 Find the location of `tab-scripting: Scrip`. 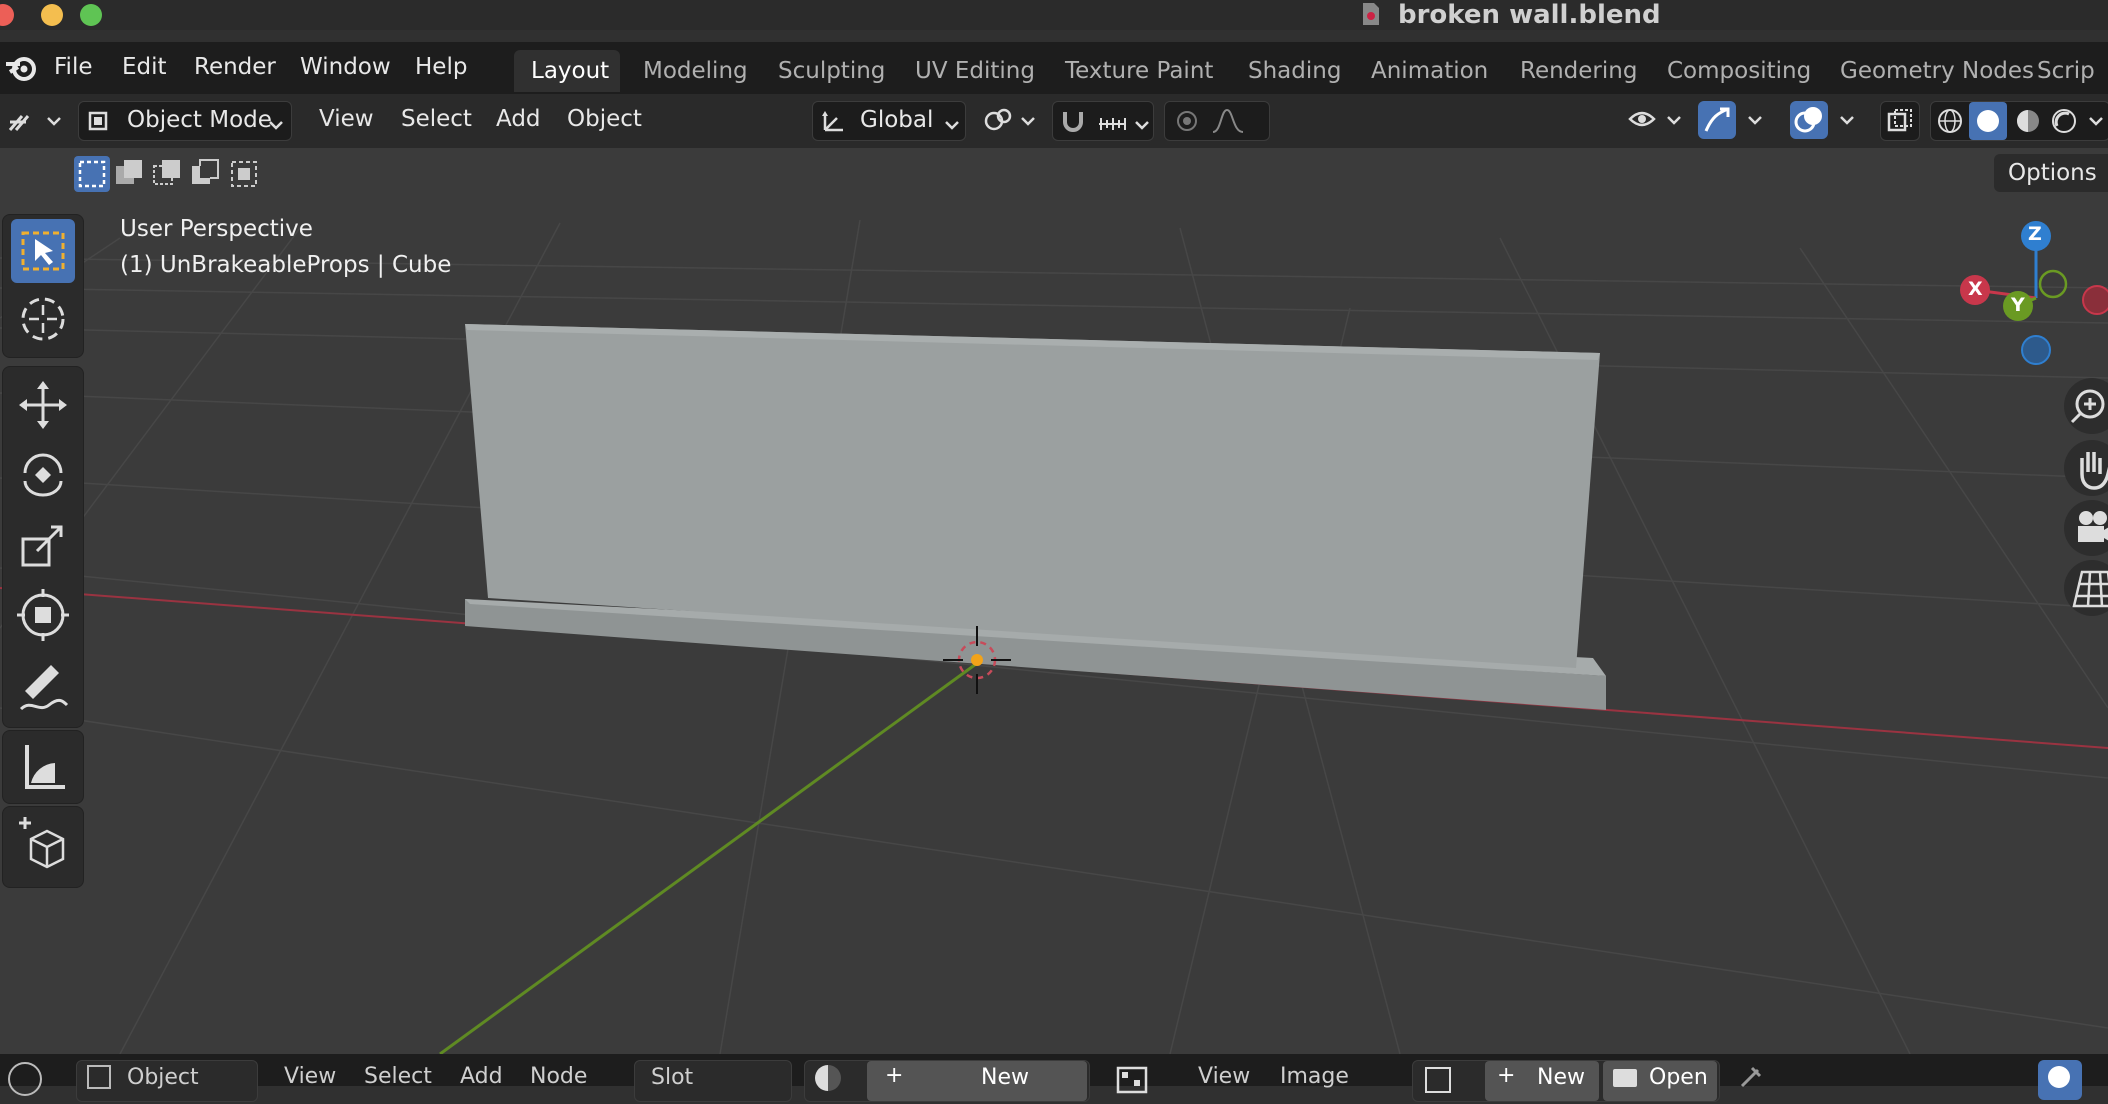

tab-scripting: Scrip is located at coordinates (2066, 71).